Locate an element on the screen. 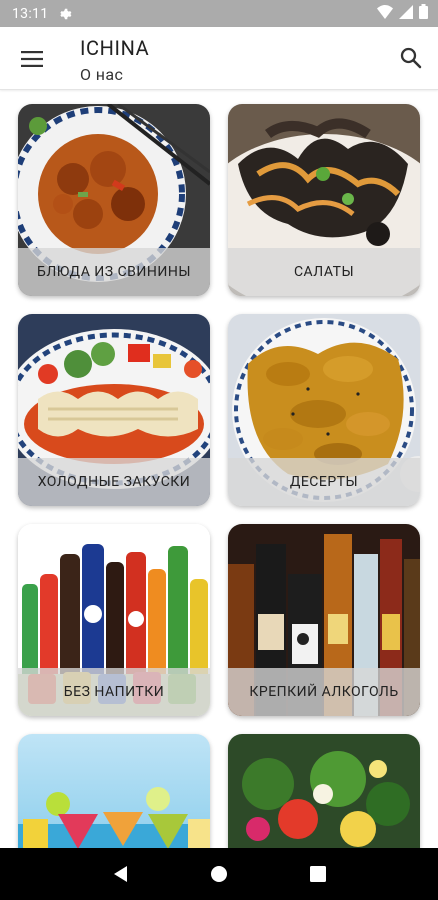 The height and width of the screenshot is (900, 438). category-card-cocktails is located at coordinates (114, 791).